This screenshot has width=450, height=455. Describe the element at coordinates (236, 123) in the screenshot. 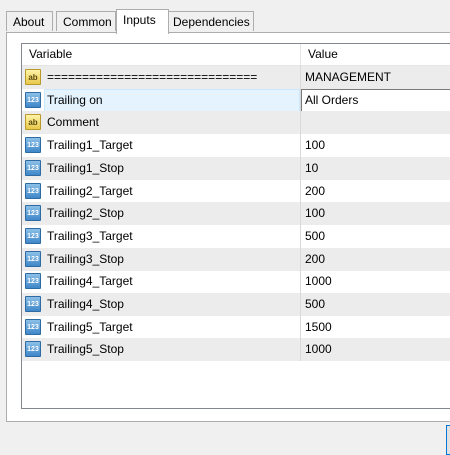

I see `table-row: ab Comment` at that location.